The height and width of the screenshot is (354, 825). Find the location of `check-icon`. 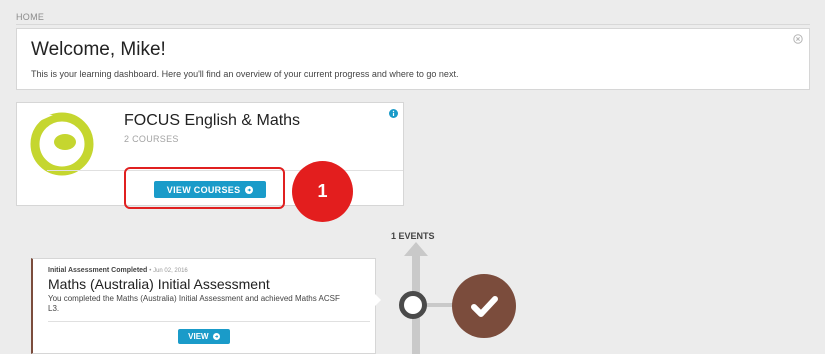

check-icon is located at coordinates (484, 306).